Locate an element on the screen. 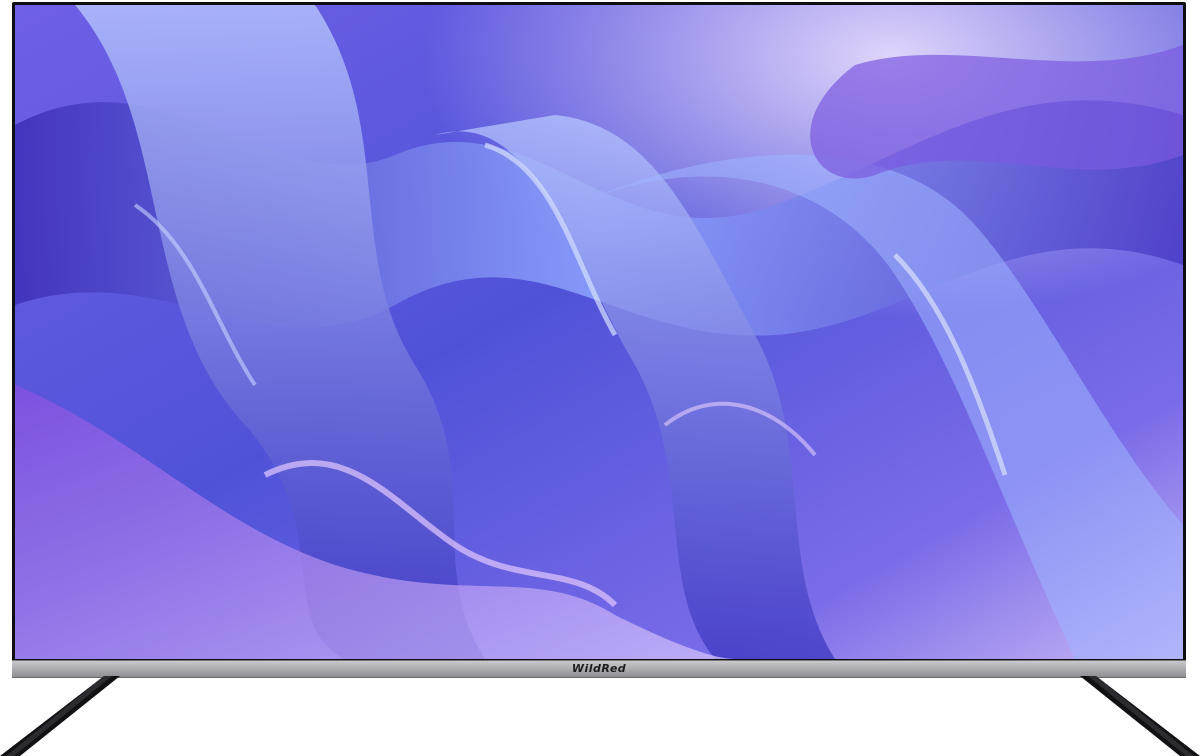 The image size is (1200, 756). tv-bottom-bezel: WildRed is located at coordinates (599, 669).